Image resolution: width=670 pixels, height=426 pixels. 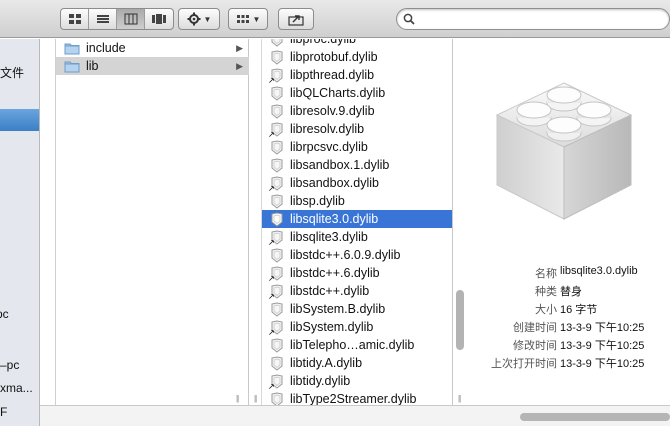 I want to click on file-name: libtidy.A.dylib, so click(x=326, y=363).